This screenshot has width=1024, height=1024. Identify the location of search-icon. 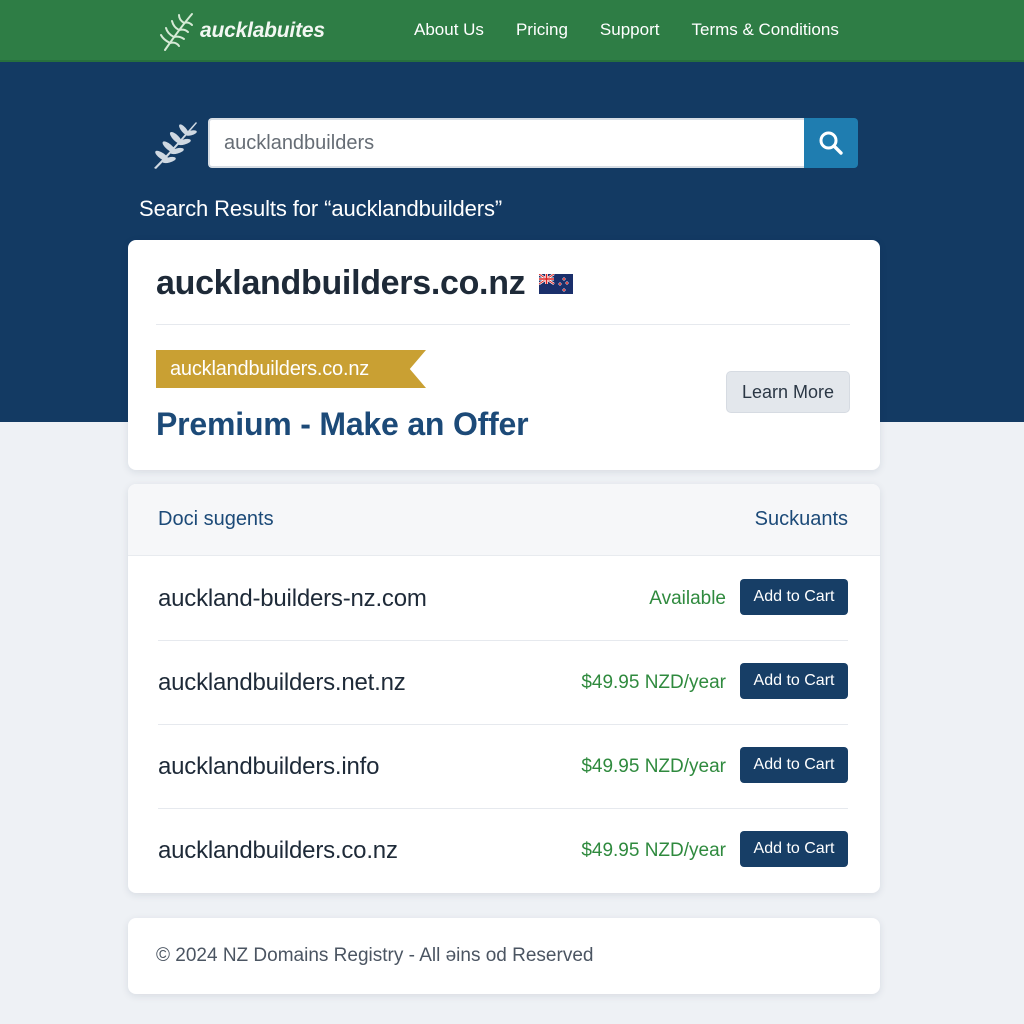
(831, 143).